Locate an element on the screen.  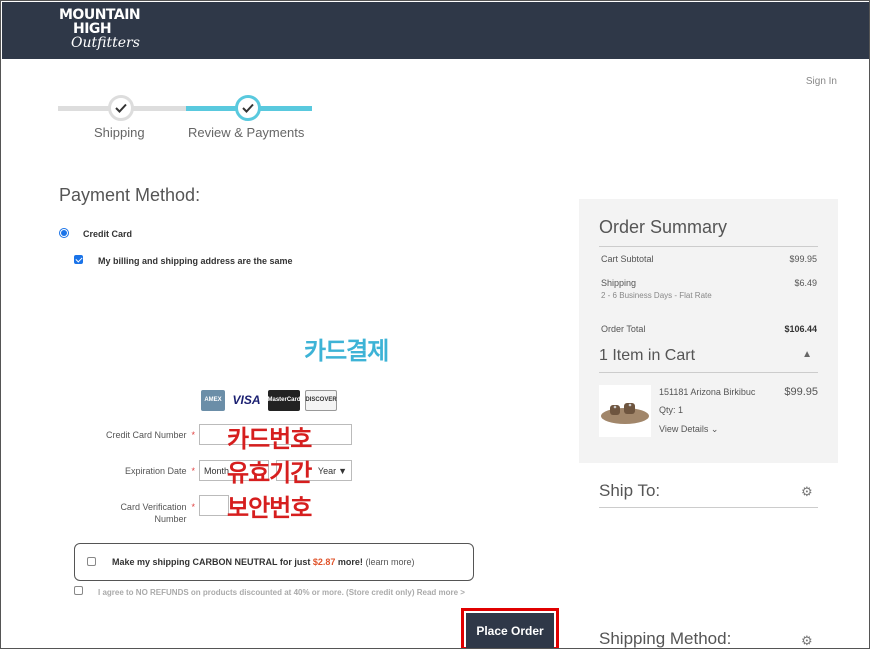
product-thumbnail is located at coordinates (625, 411).